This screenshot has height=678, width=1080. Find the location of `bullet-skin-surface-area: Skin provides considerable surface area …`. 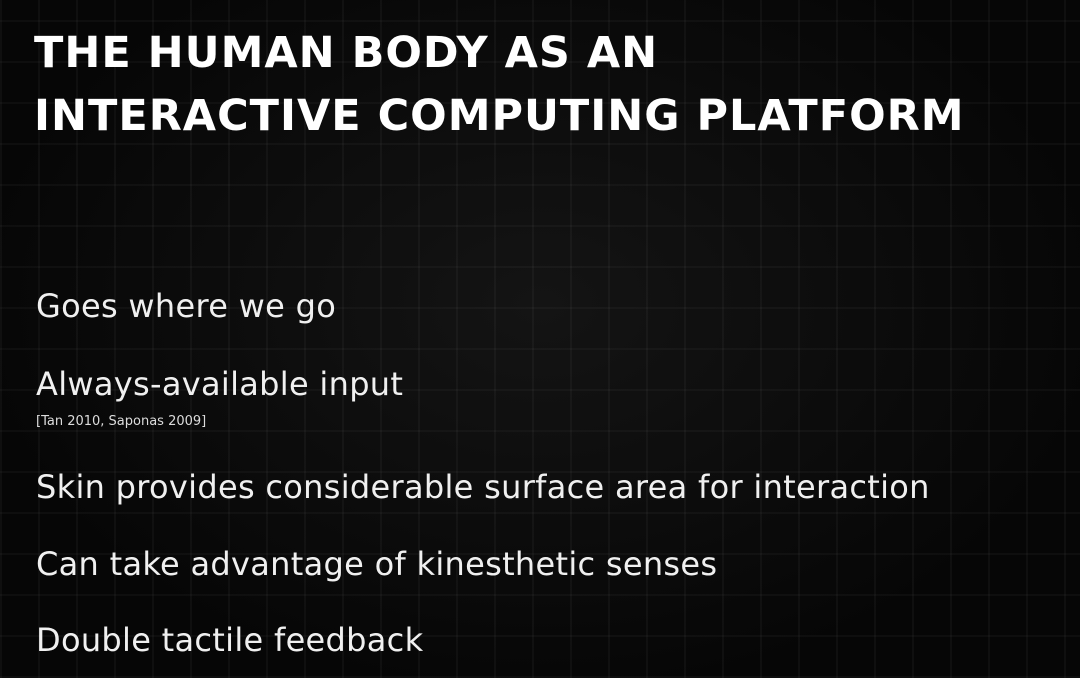

bullet-skin-surface-area: Skin provides considerable surface area … is located at coordinates (483, 487).